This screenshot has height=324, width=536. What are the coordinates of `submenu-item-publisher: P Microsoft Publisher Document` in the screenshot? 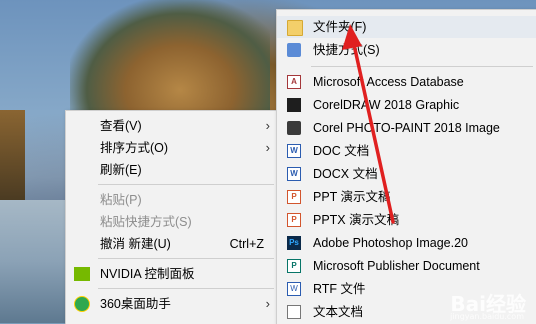 It's located at (406, 266).